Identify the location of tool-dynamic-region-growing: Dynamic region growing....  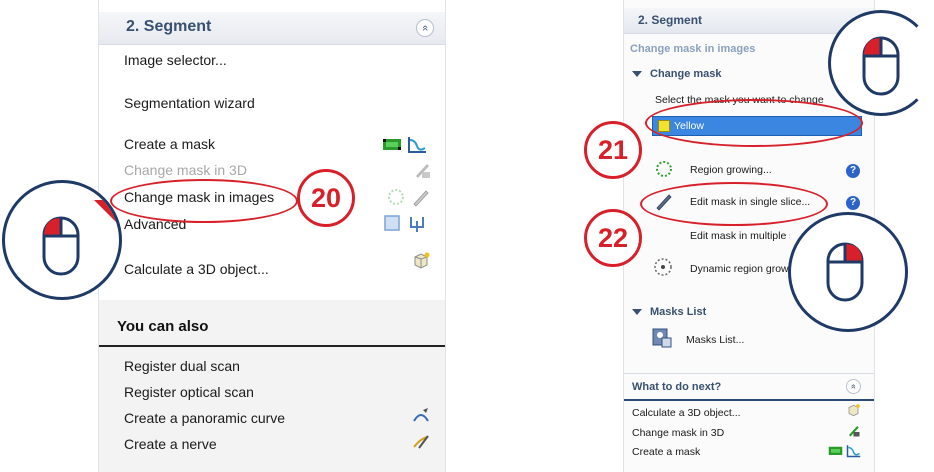
(740, 269).